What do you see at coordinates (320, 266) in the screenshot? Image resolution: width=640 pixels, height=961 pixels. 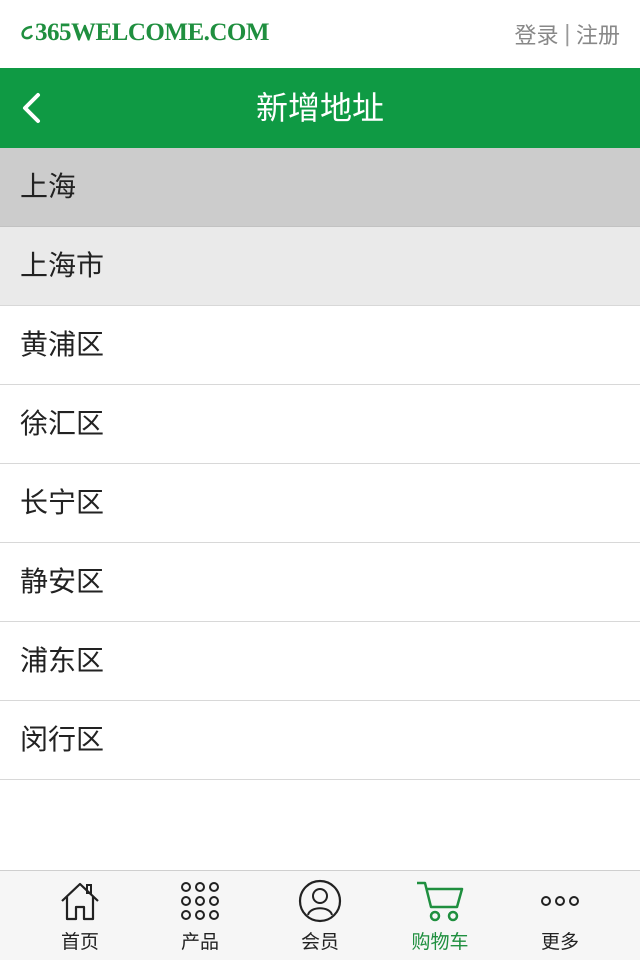 I see `list-item-city: 上海市` at bounding box center [320, 266].